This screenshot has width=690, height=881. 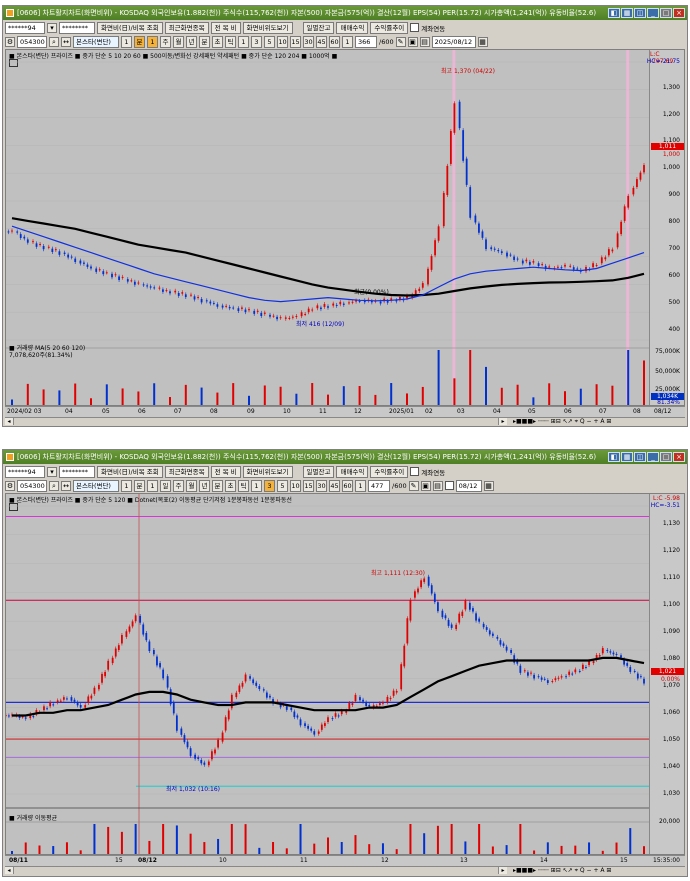 What do you see at coordinates (334, 41) in the screenshot?
I see `period-btn-16: 60` at bounding box center [334, 41].